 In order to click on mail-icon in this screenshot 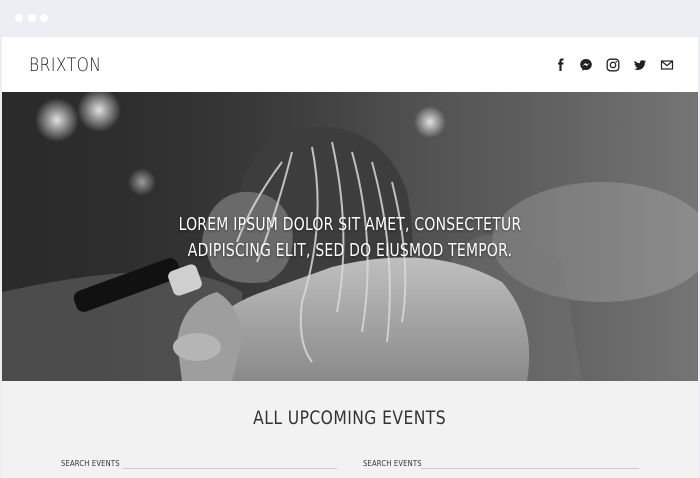, I will do `click(667, 65)`.